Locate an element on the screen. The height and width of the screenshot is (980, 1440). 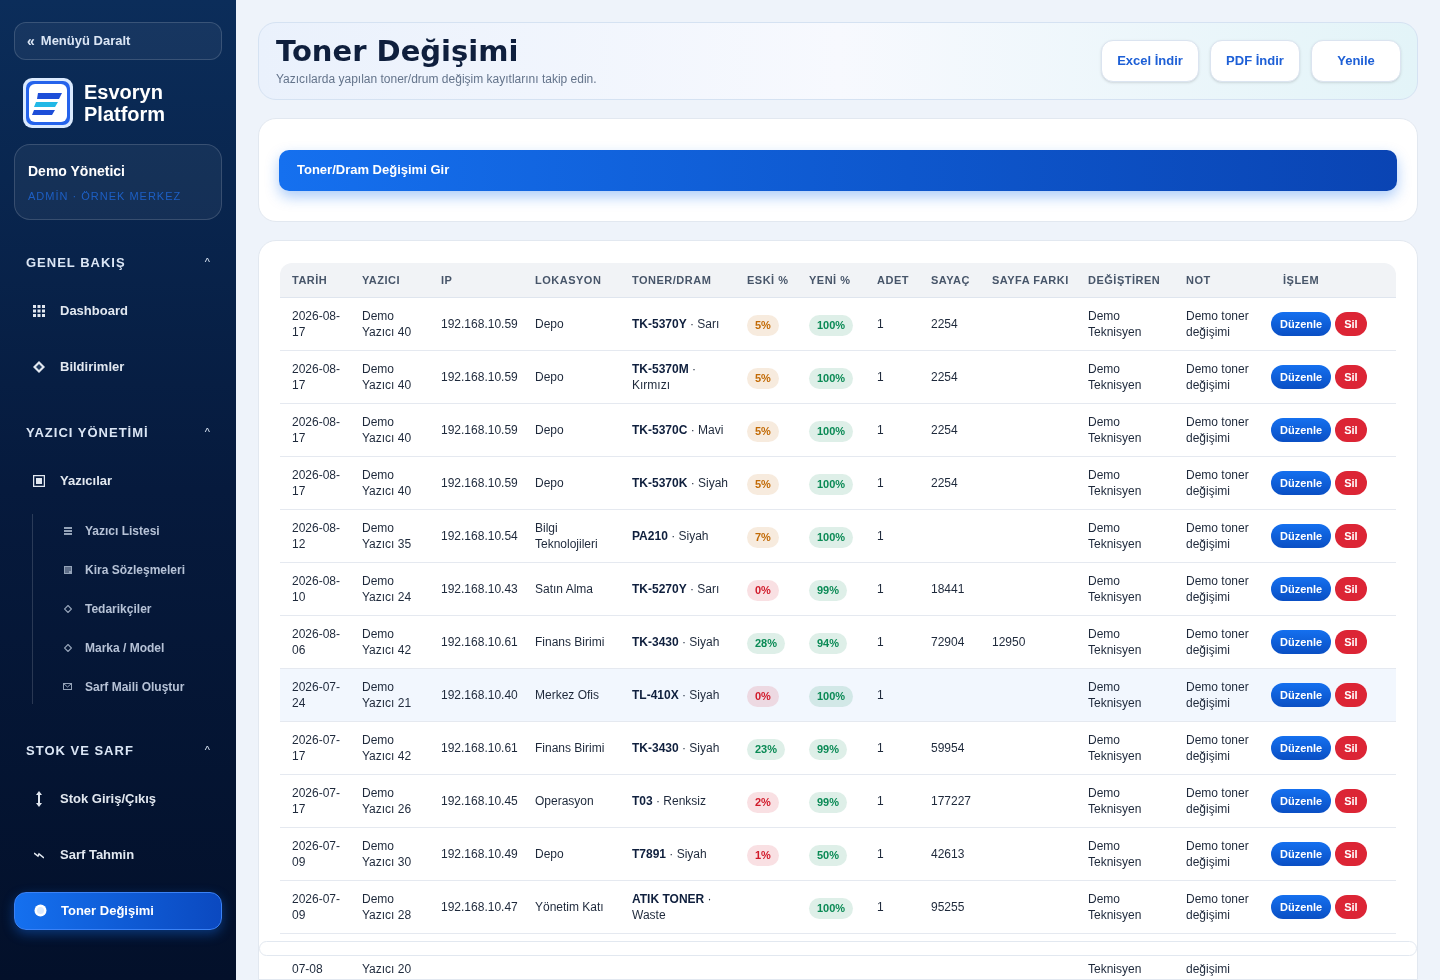
collapse-menu-button: « Menüyü Daralt is located at coordinates (118, 41).